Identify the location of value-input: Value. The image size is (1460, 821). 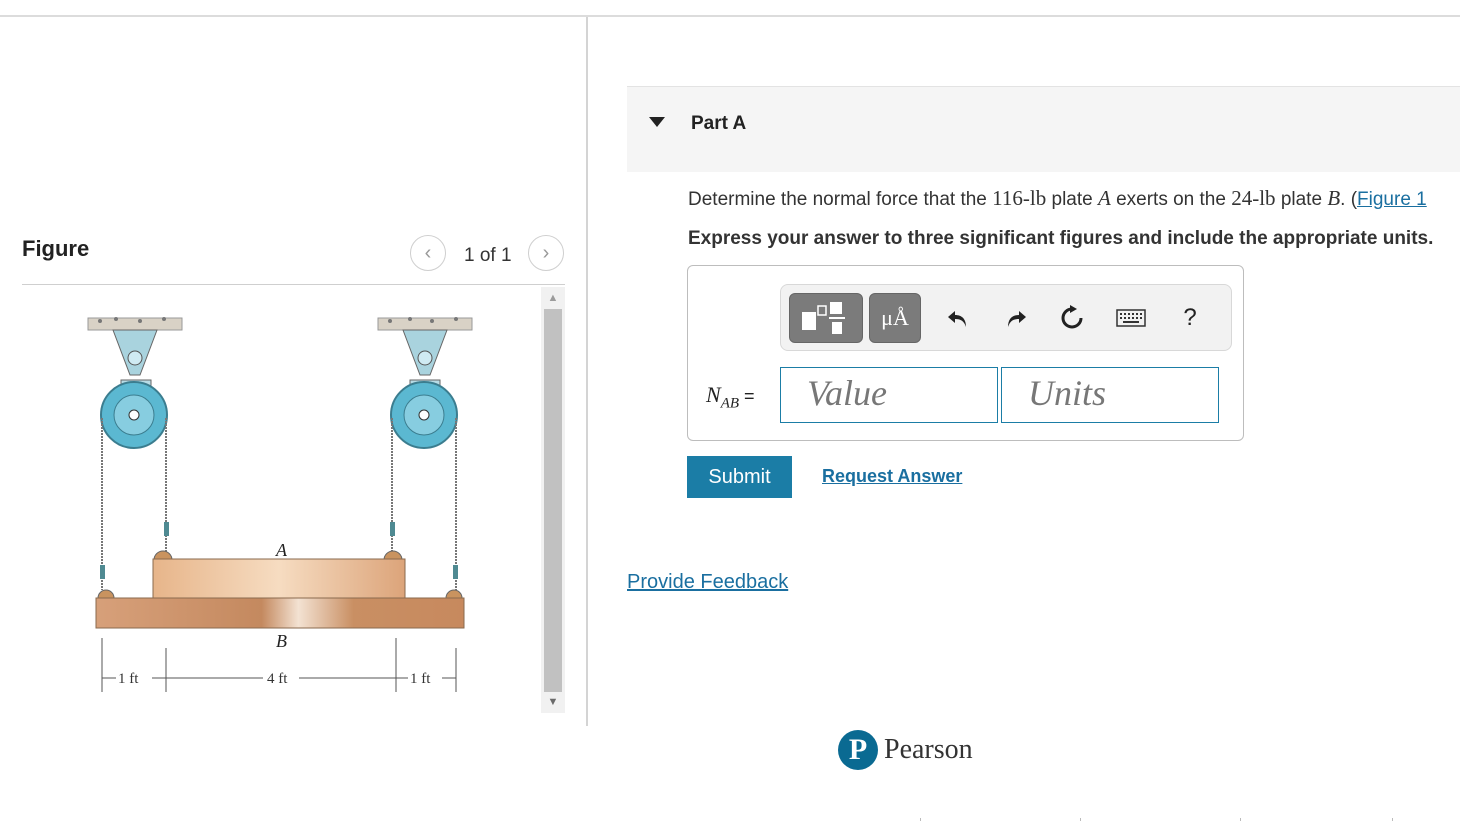
(889, 395).